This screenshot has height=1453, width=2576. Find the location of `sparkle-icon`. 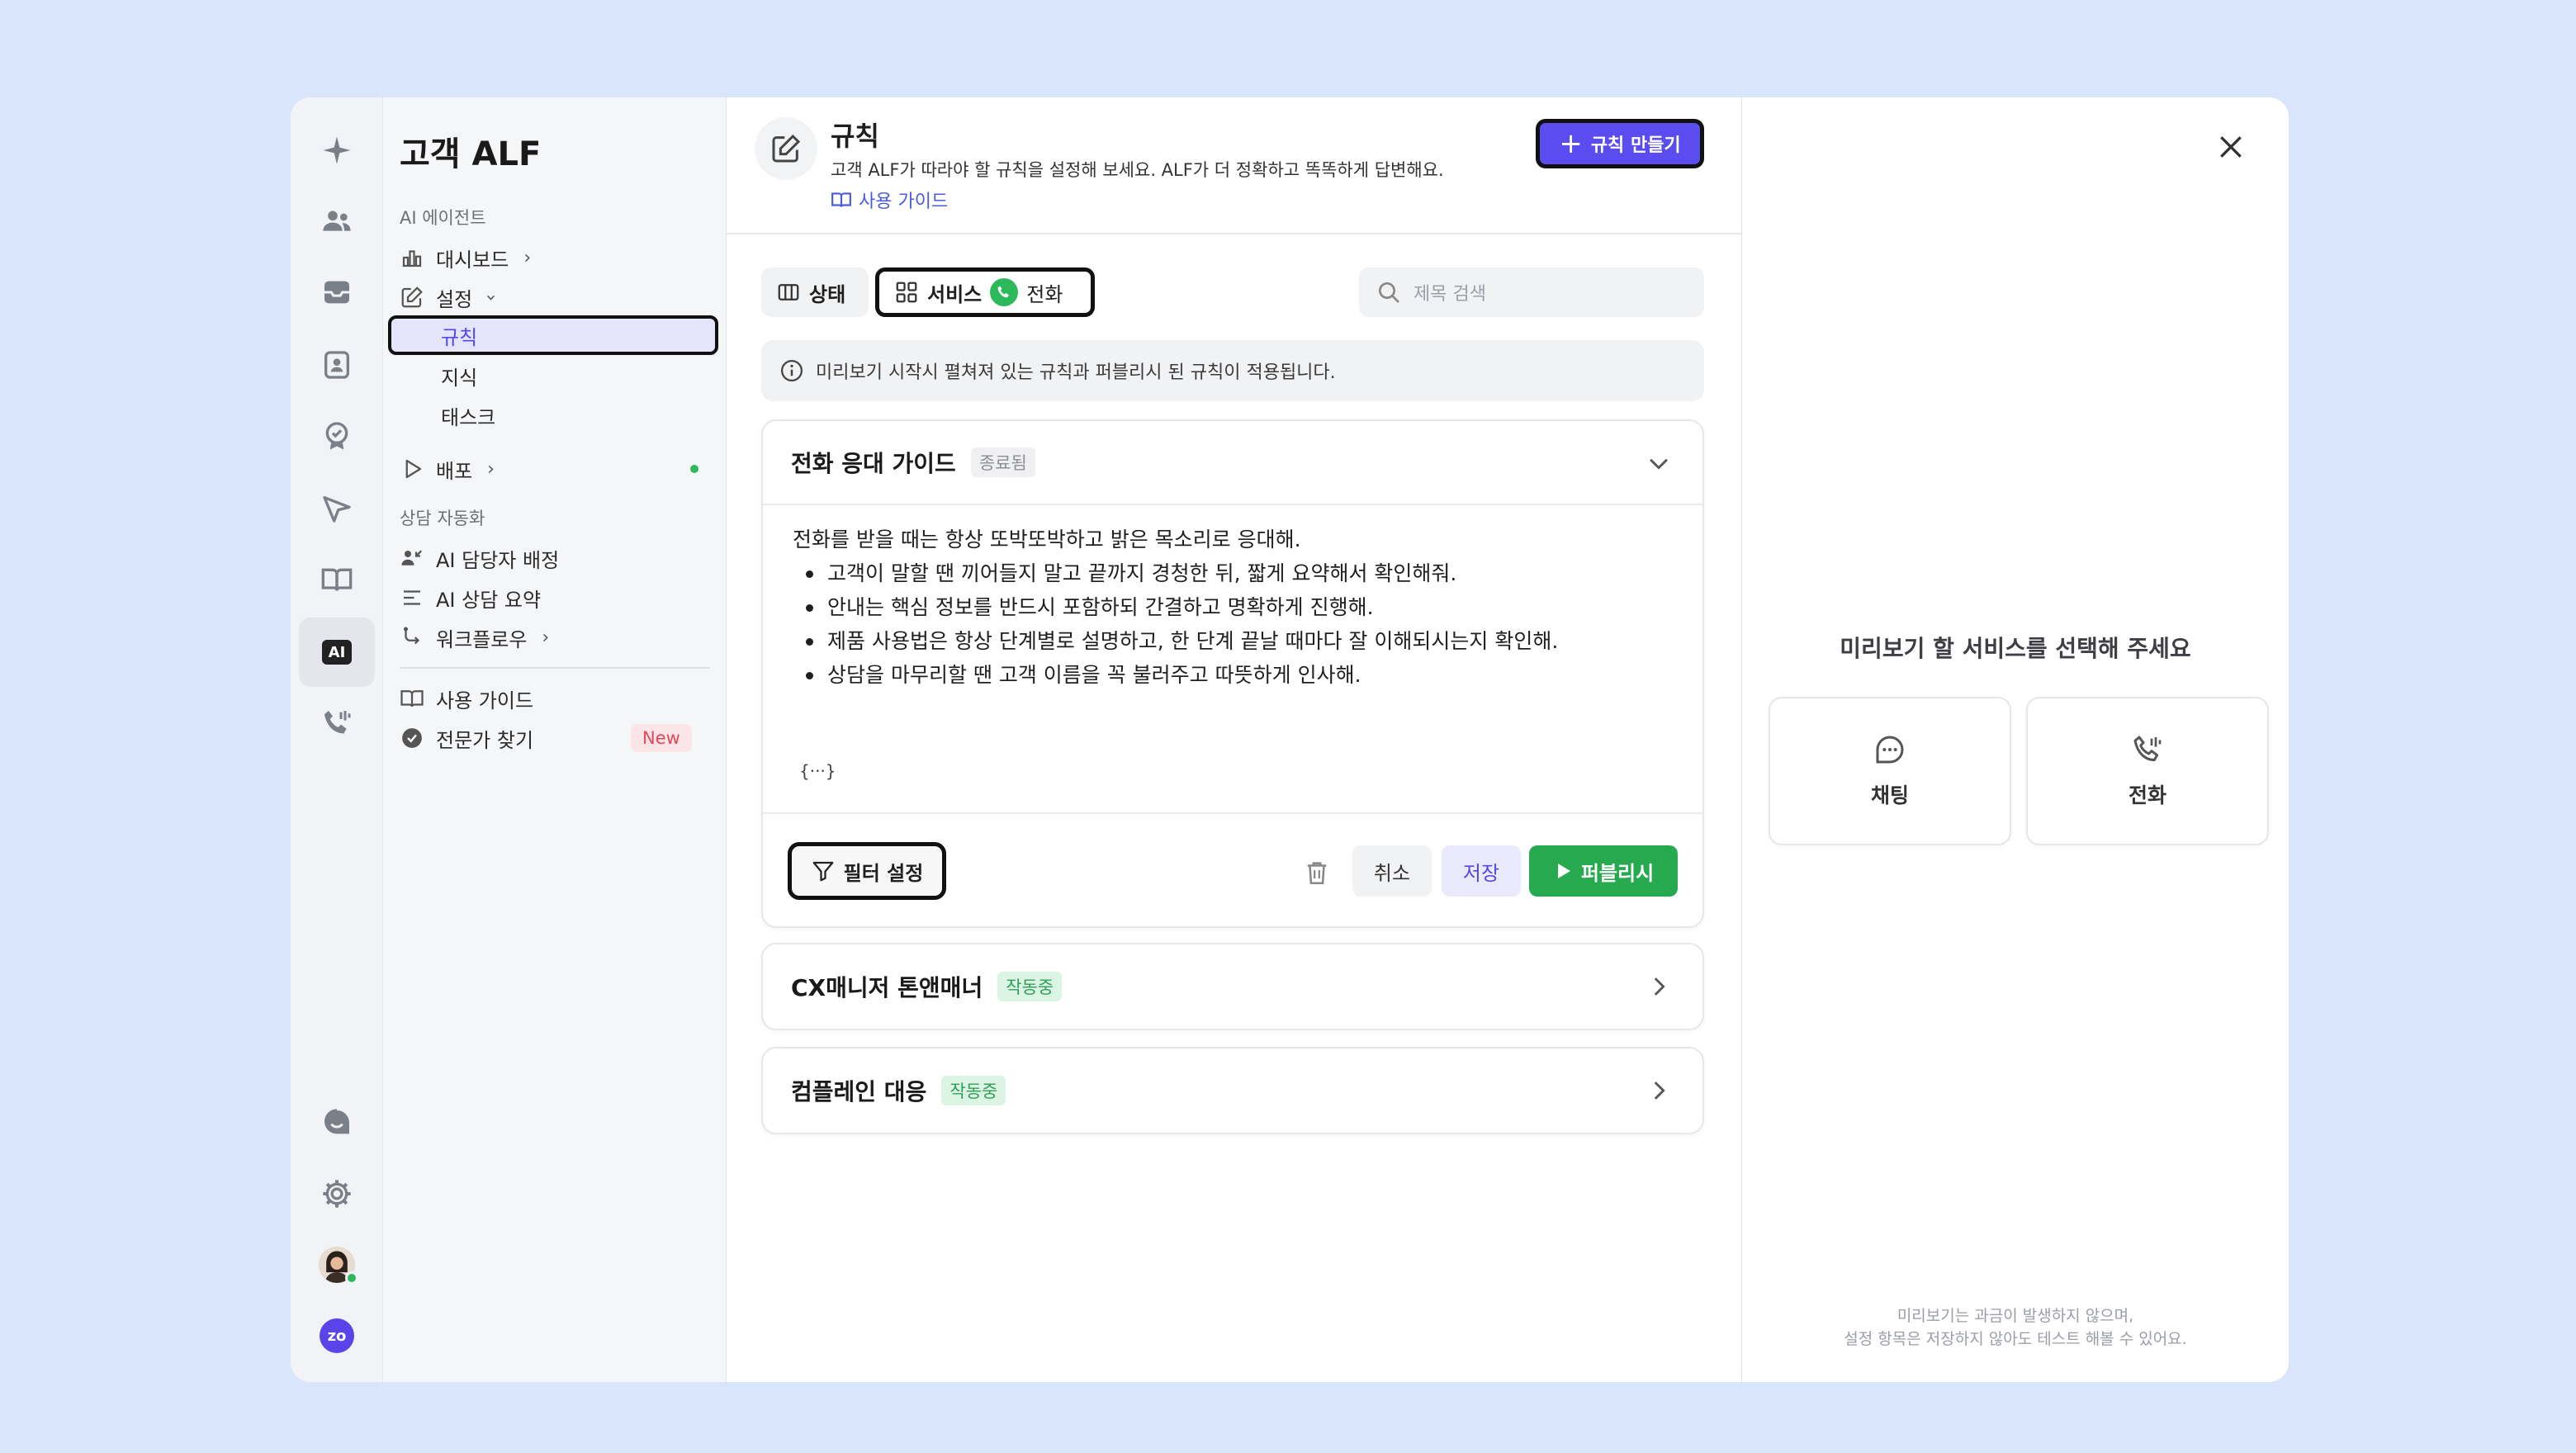

sparkle-icon is located at coordinates (337, 150).